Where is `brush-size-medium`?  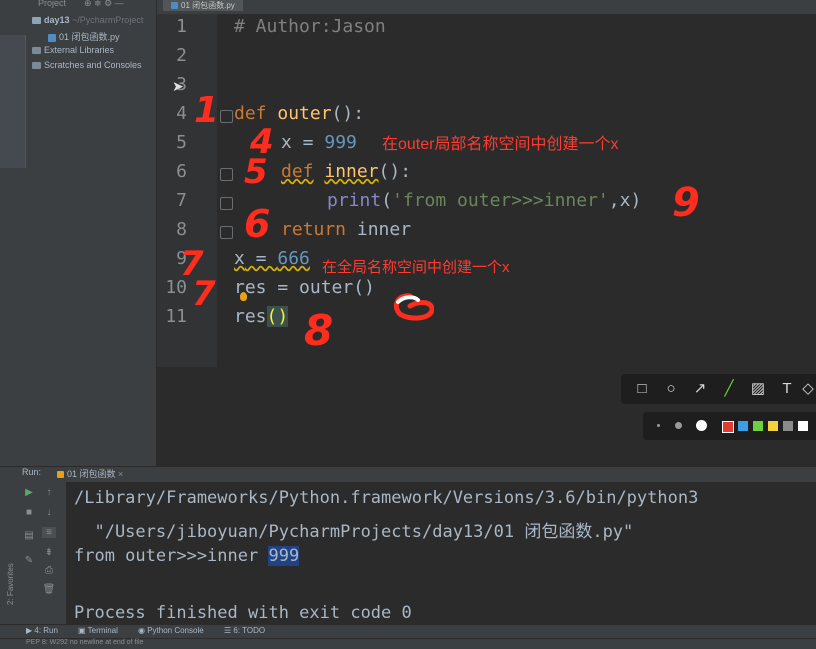 brush-size-medium is located at coordinates (678, 425).